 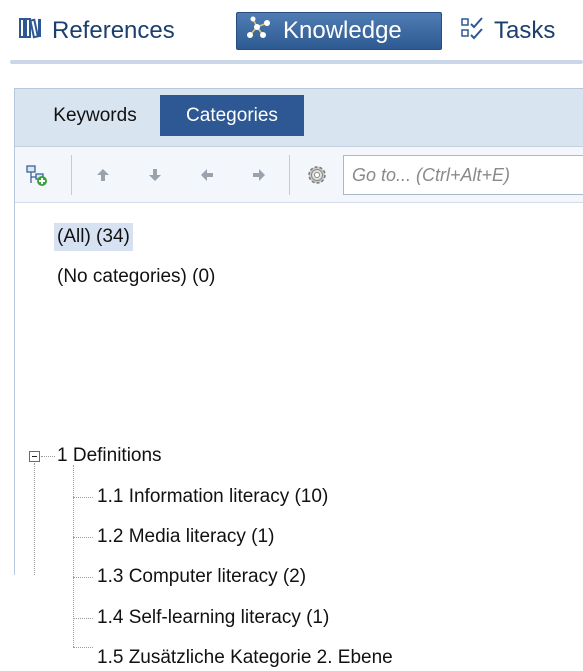 I want to click on tree-item-all: (All) (34), so click(x=93, y=237).